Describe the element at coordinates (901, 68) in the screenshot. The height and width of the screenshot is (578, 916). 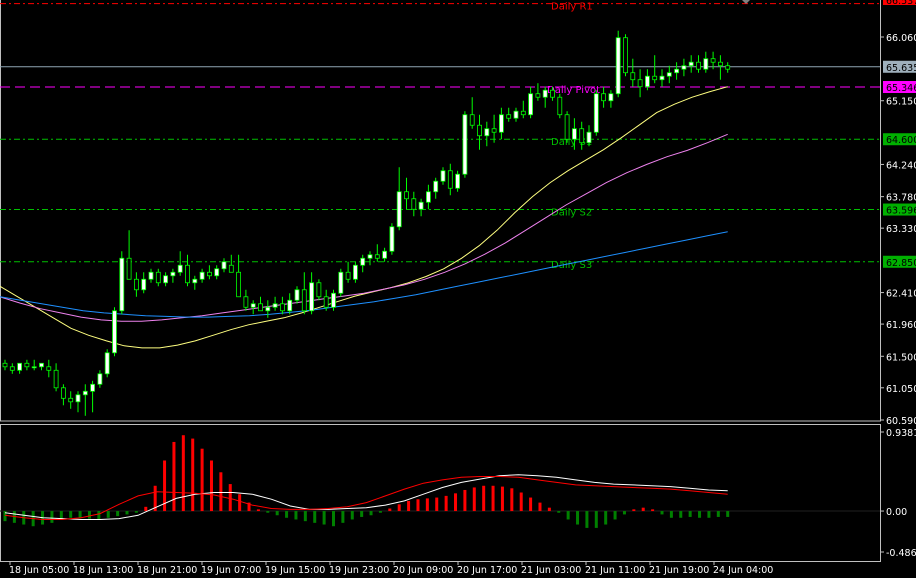
I see `price-tag-label: 65.635` at that location.